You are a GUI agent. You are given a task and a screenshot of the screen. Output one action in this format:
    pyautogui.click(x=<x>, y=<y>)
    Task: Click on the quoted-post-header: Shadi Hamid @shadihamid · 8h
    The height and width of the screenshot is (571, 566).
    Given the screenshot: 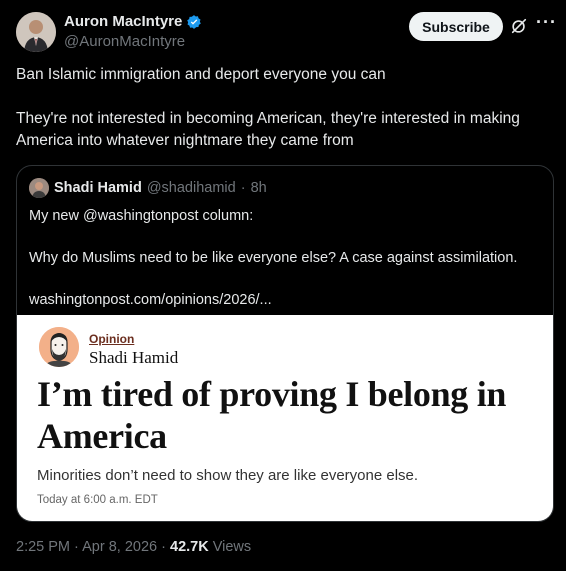 What is the action you would take?
    pyautogui.click(x=148, y=188)
    